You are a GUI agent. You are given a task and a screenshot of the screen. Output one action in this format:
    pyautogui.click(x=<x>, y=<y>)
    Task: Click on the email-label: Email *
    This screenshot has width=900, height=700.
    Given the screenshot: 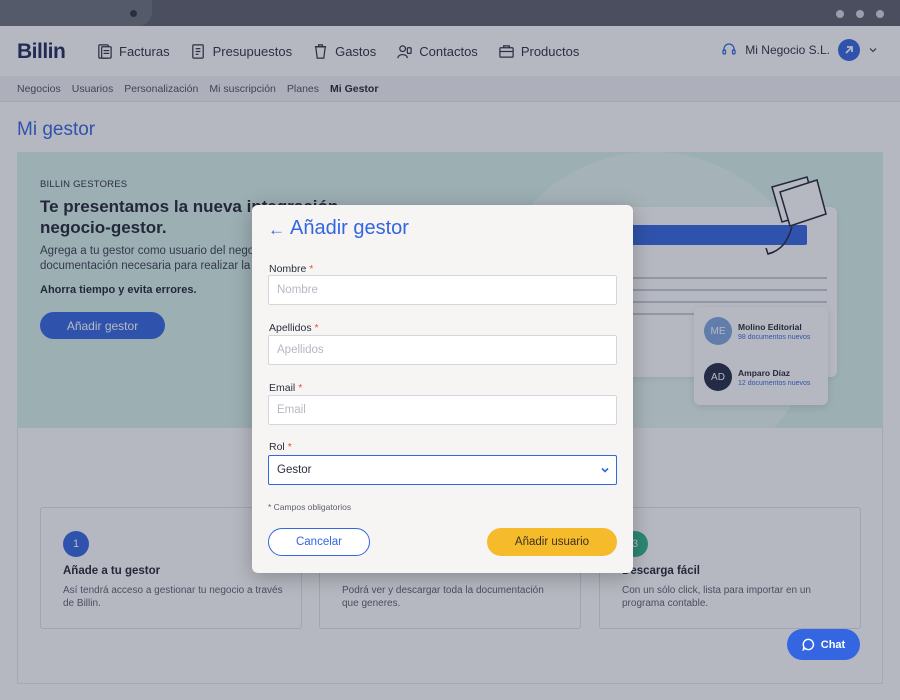 What is the action you would take?
    pyautogui.click(x=285, y=388)
    